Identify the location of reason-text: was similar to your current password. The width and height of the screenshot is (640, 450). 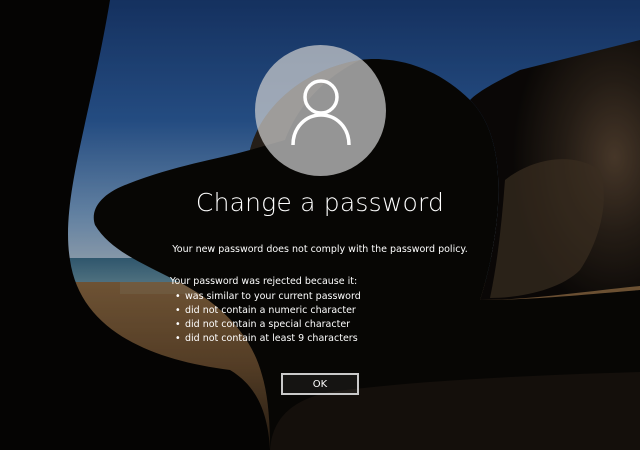
(273, 296).